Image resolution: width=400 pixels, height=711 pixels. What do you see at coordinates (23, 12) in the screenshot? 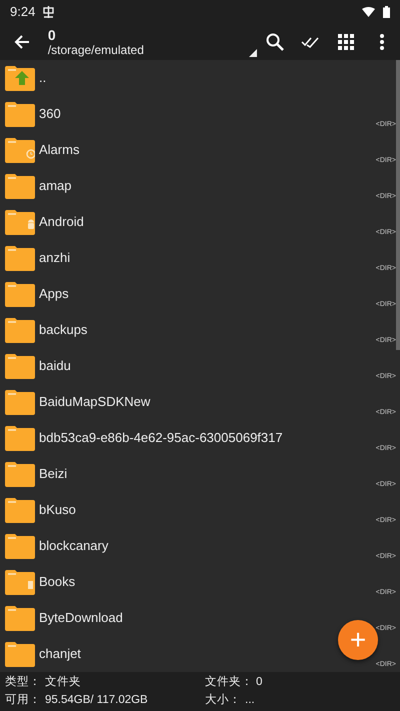
I see `status-time: 9:24` at bounding box center [23, 12].